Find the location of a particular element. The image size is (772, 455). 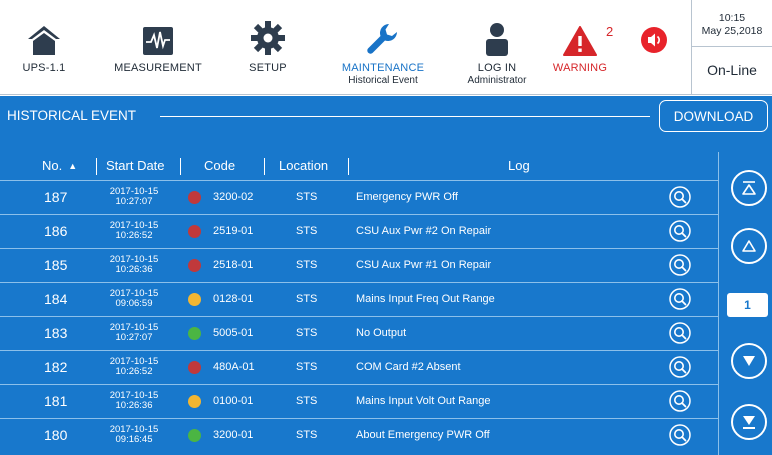

row-code: 2519-01 is located at coordinates (233, 231).